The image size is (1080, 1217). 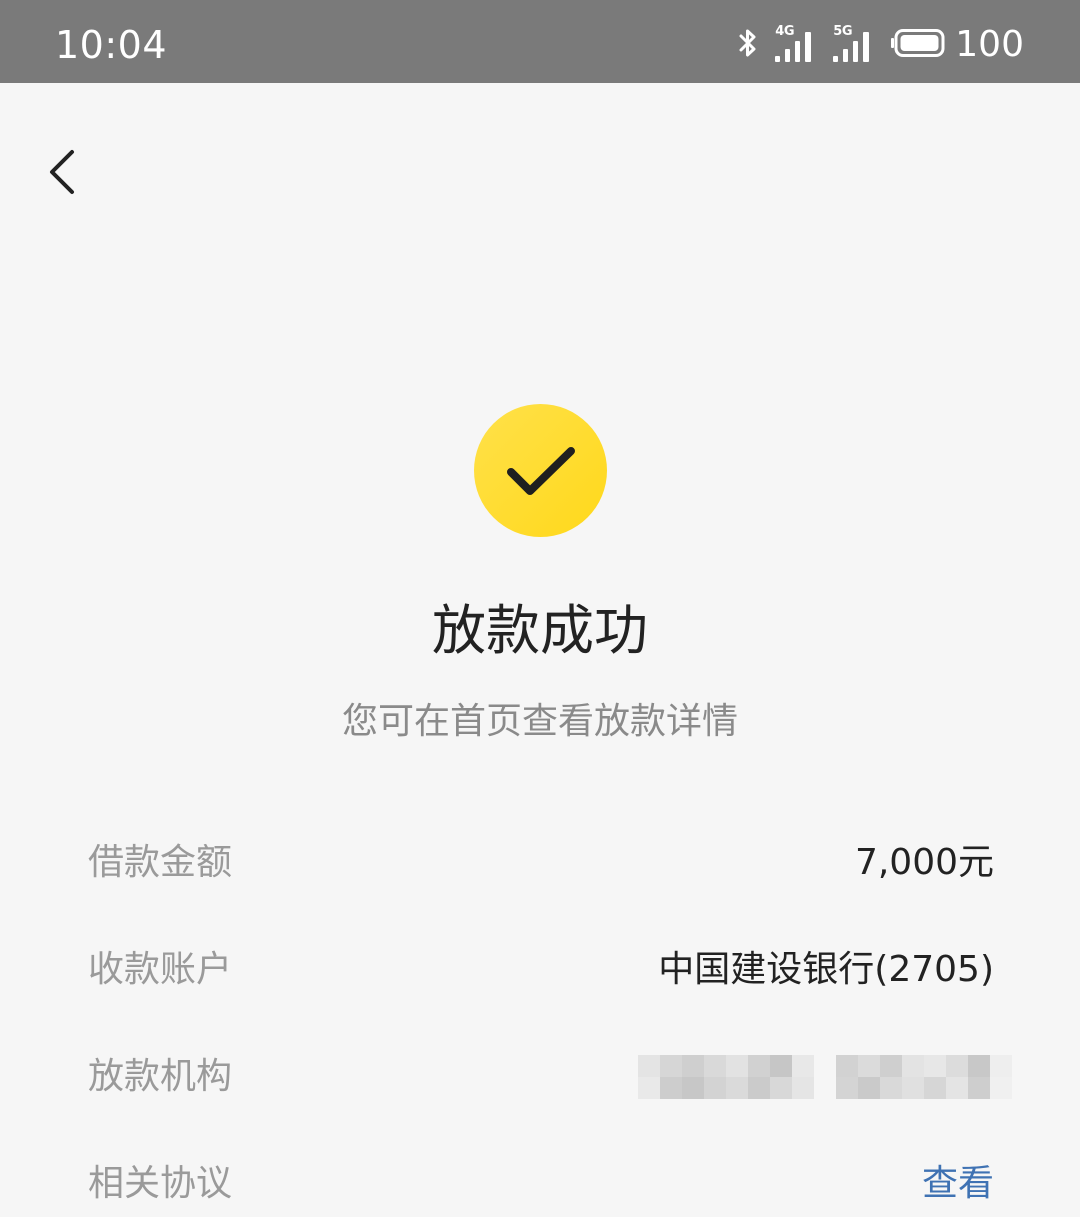 What do you see at coordinates (540, 470) in the screenshot?
I see `check-circle-icon` at bounding box center [540, 470].